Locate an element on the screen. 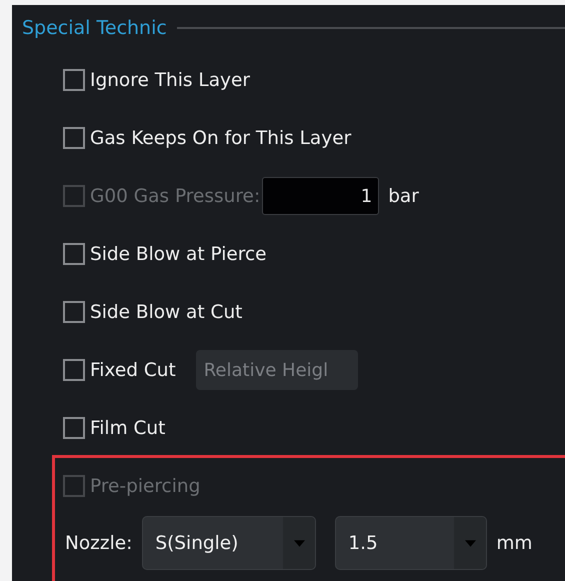 Image resolution: width=565 pixels, height=581 pixels. unit-label: mm is located at coordinates (514, 543).